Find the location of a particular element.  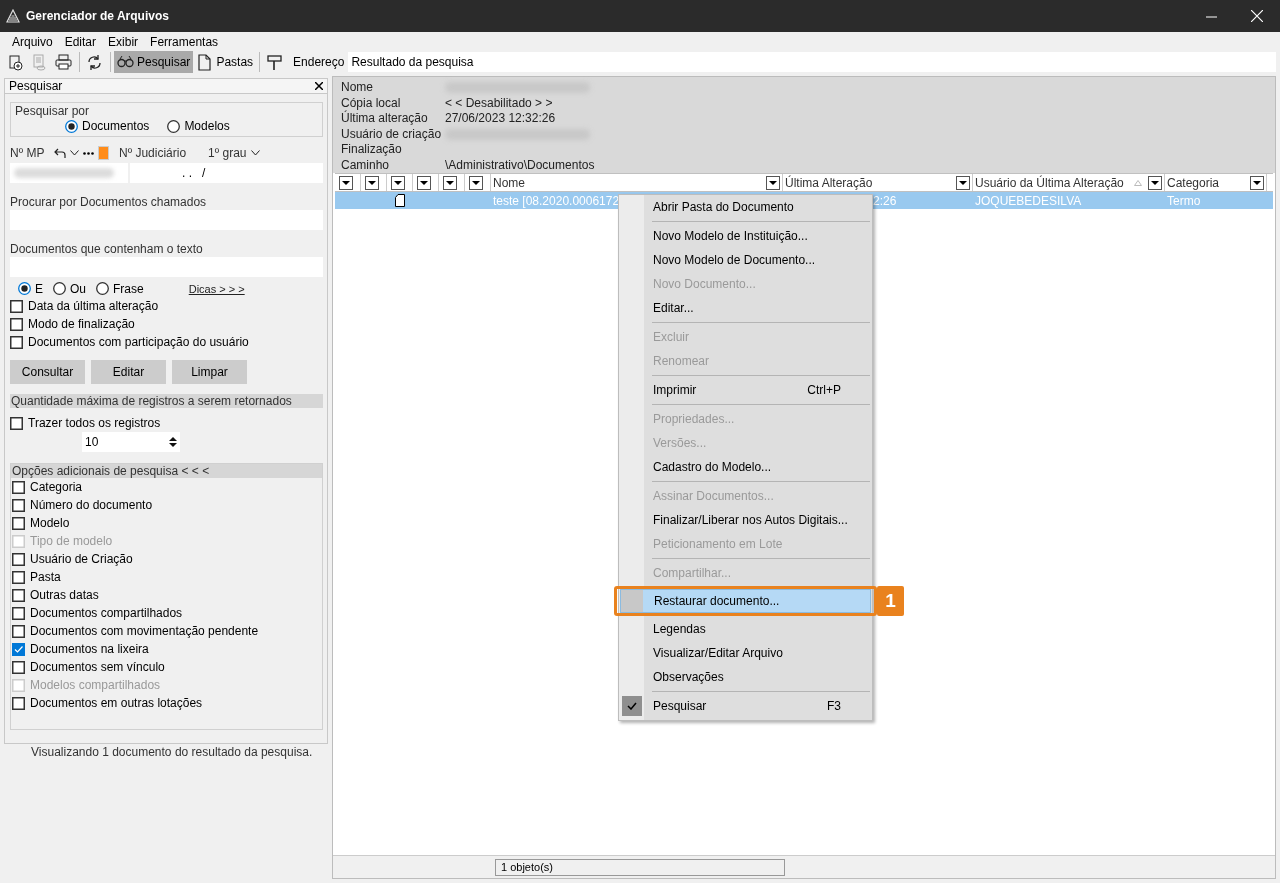

detail-value: 27/06/2023 12:32:26 is located at coordinates (501, 119).